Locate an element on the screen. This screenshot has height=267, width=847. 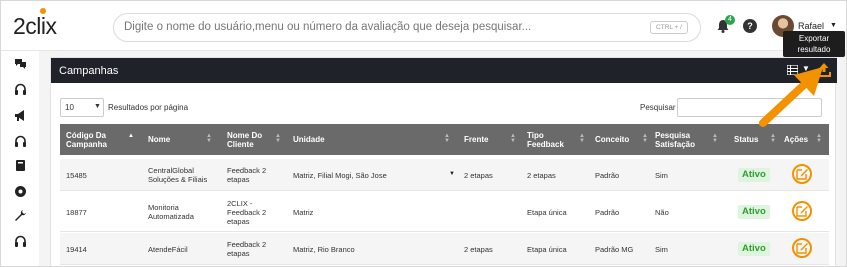
cell-client: 2CLIX - Feedback 2 etapas is located at coordinates (247, 212).